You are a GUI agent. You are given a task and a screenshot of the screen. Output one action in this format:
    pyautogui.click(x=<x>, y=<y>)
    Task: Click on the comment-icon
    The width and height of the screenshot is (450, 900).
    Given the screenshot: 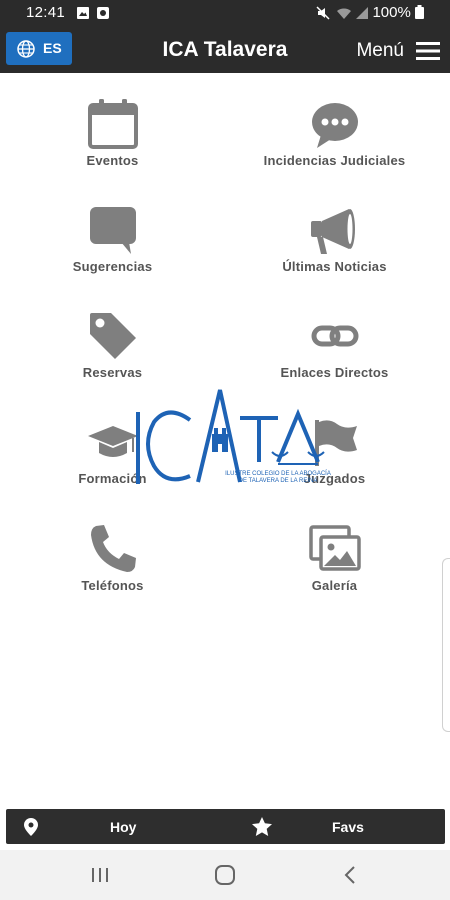 What is the action you would take?
    pyautogui.click(x=113, y=230)
    